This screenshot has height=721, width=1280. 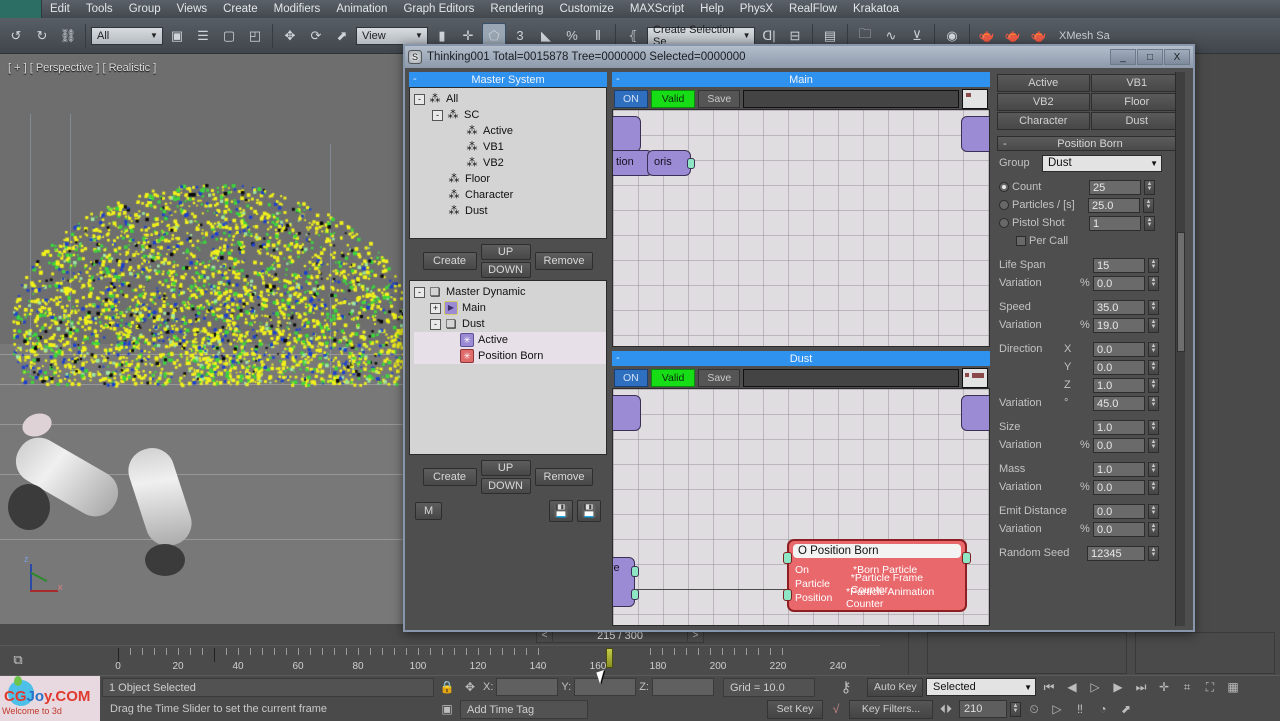 What do you see at coordinates (719, 99) in the screenshot?
I see `main-save-button: Save` at bounding box center [719, 99].